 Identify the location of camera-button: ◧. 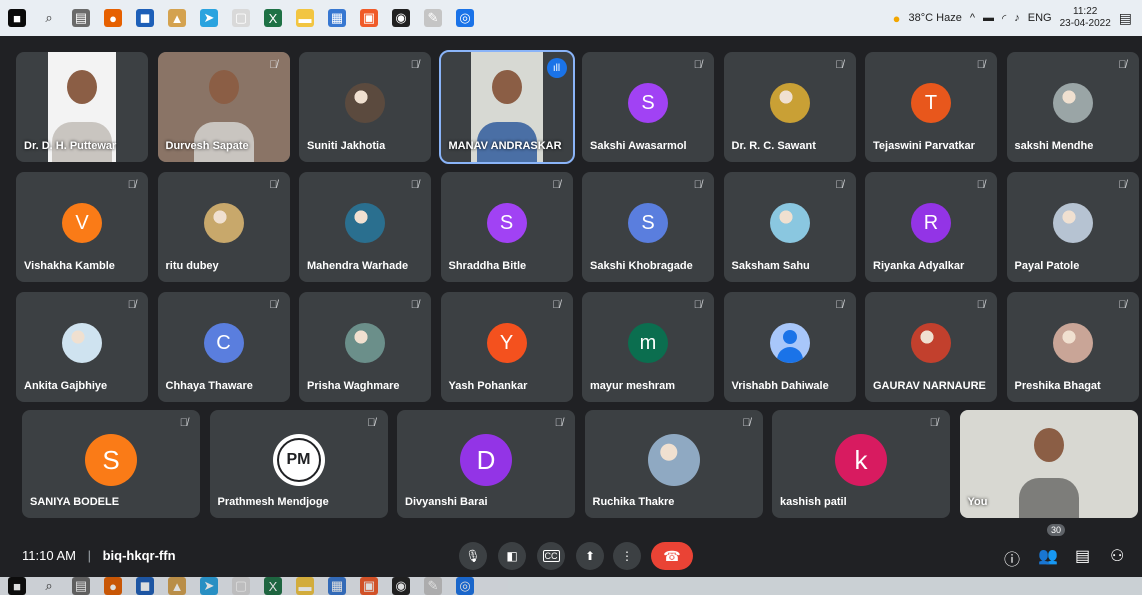
(512, 556).